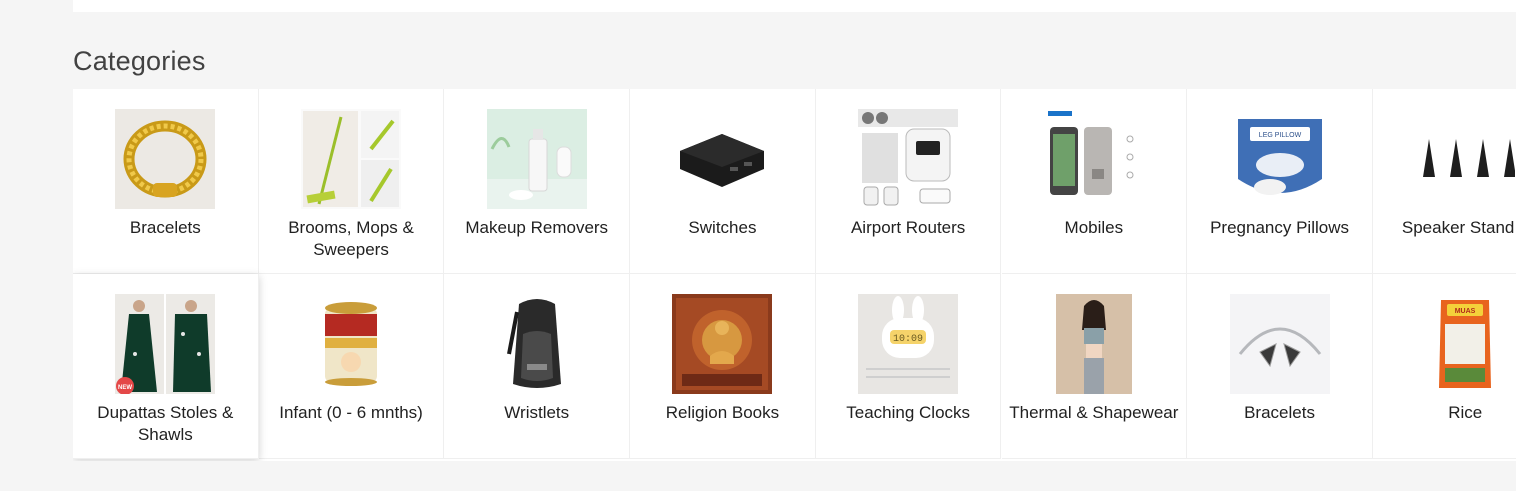 Image resolution: width=1516 pixels, height=491 pixels. Describe the element at coordinates (351, 344) in the screenshot. I see `formula-tin-icon` at that location.